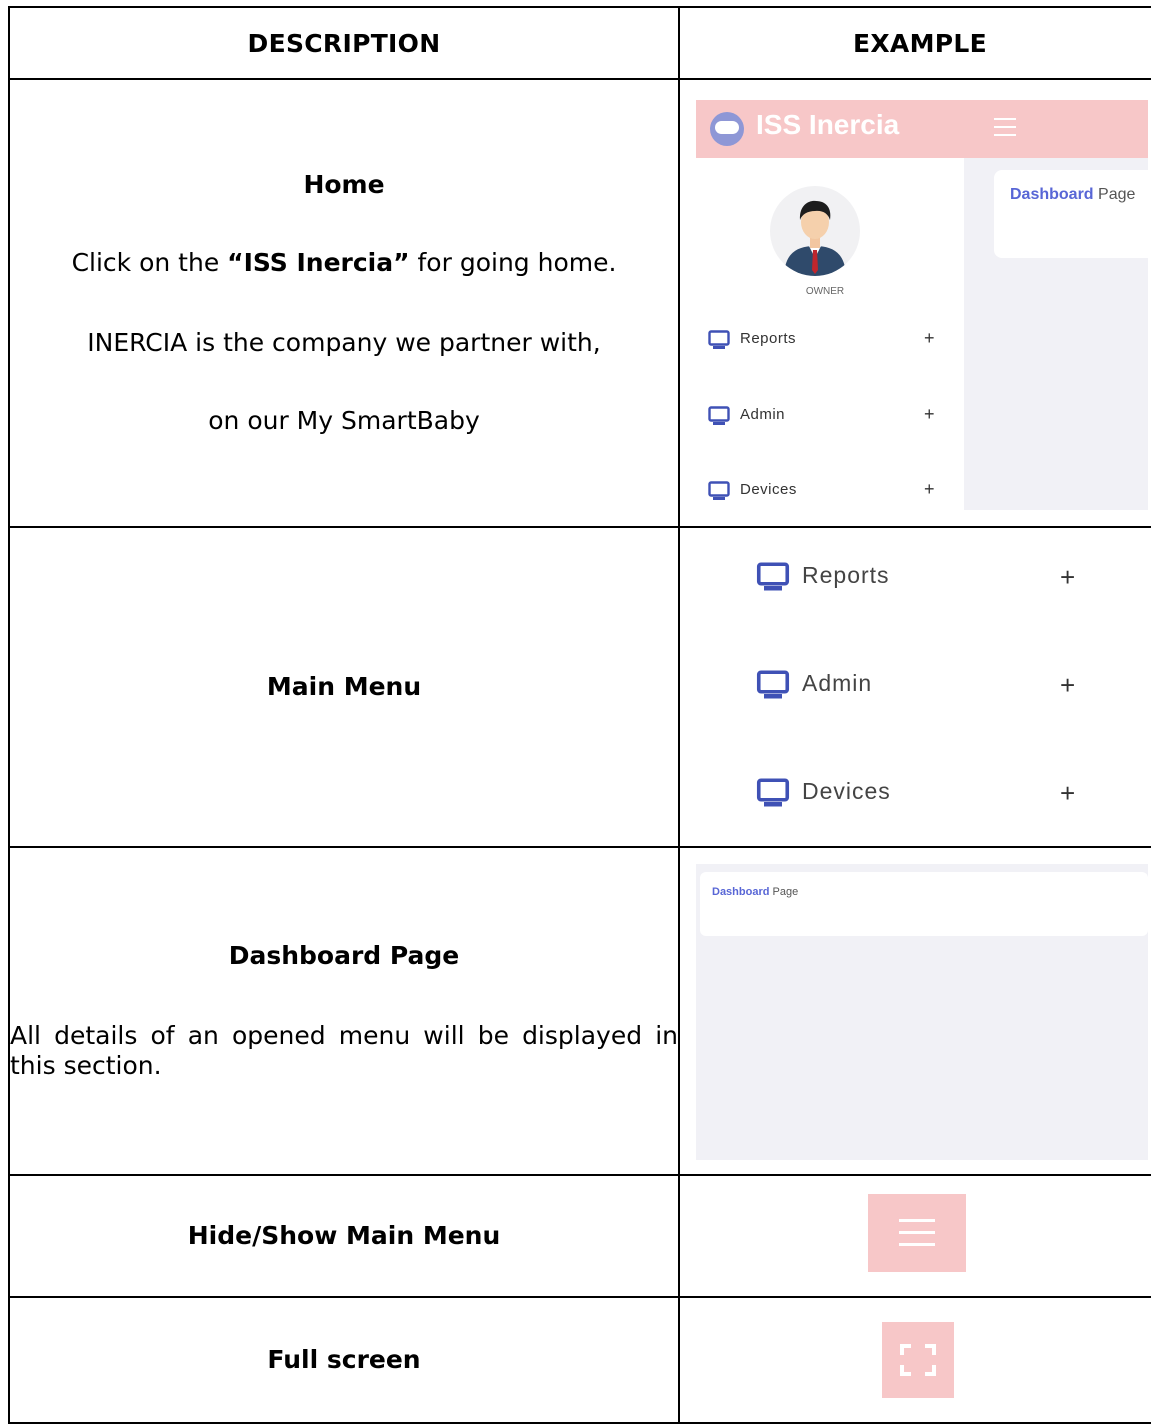 Image resolution: width=1151 pixels, height=1424 pixels. What do you see at coordinates (344, 420) in the screenshot?
I see `home-line-3: on our My SmartBaby` at bounding box center [344, 420].